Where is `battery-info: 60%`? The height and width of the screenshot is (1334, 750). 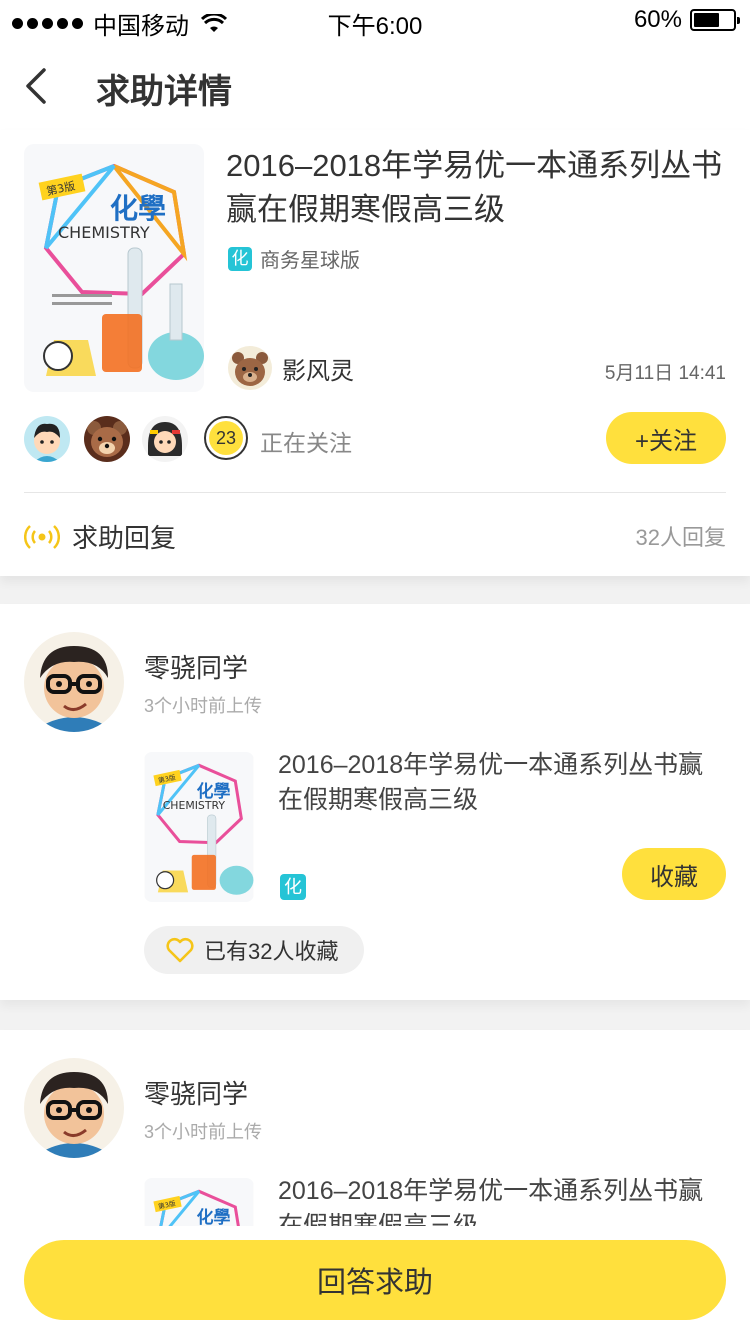
battery-info: 60% is located at coordinates (686, 20).